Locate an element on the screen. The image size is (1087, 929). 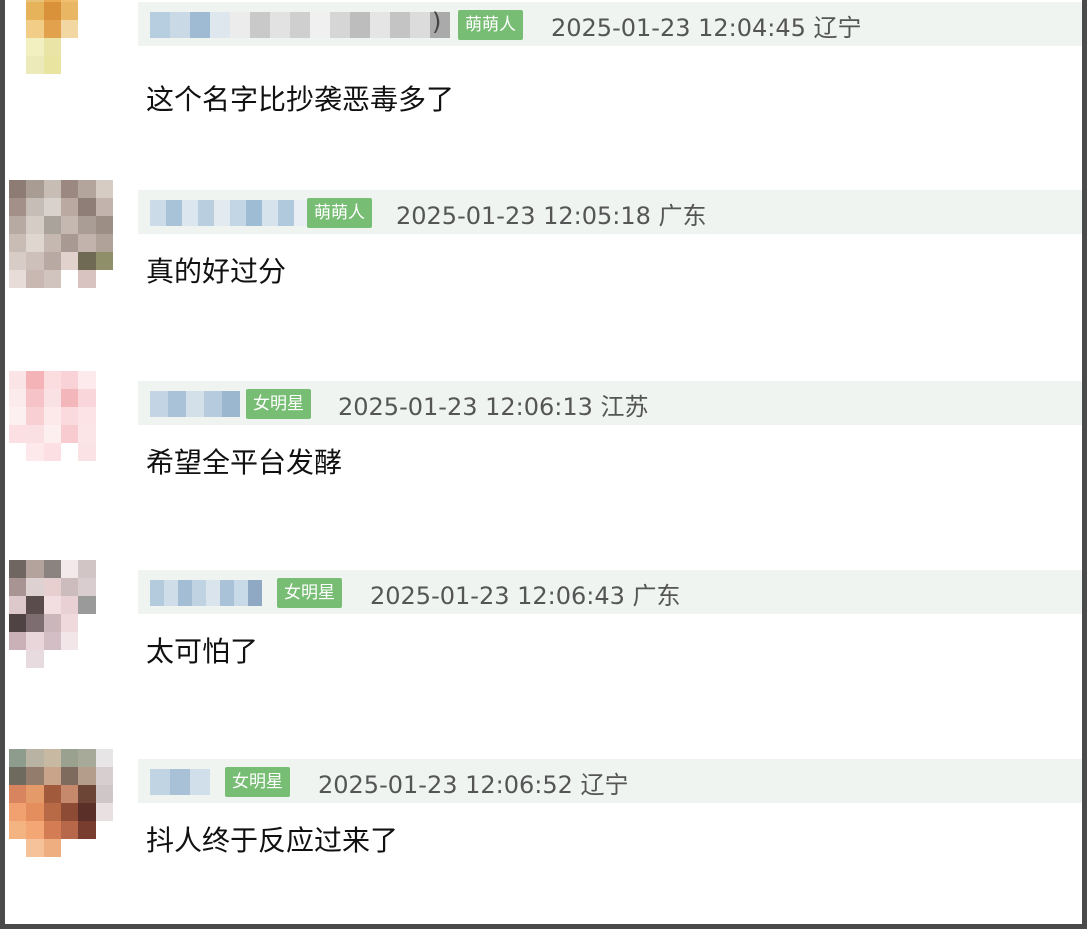
comment-header: 萌萌人 2025-01-23 12:05:18 广东 is located at coordinates (610, 212).